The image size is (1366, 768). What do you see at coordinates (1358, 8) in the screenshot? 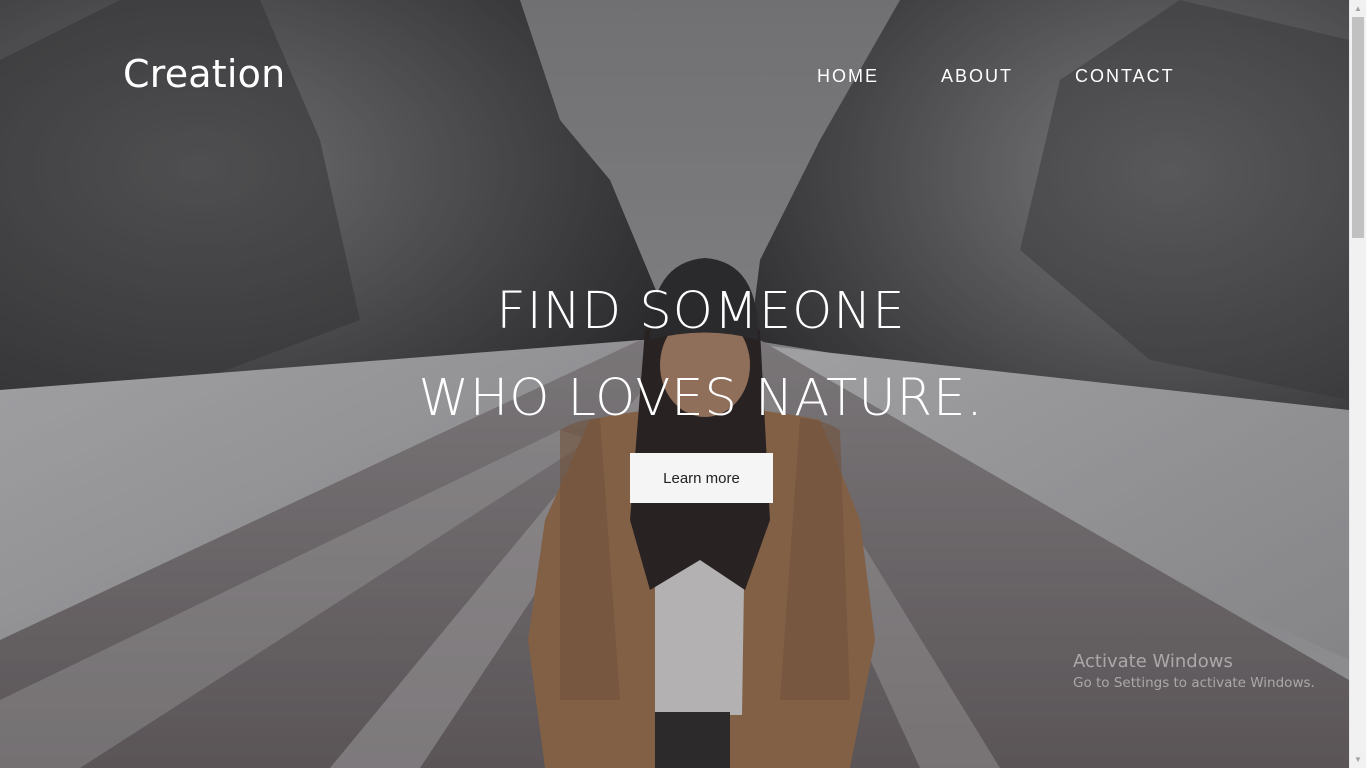
I see `scroll-up-arrow-icon: ▲` at bounding box center [1358, 8].